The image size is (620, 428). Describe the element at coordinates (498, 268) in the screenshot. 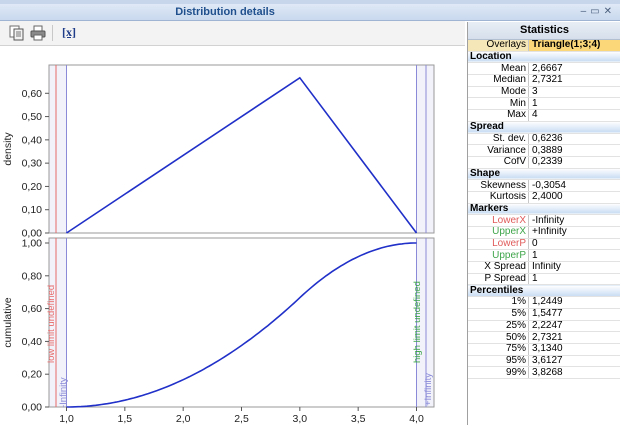

I see `stat-label: X Spread` at that location.